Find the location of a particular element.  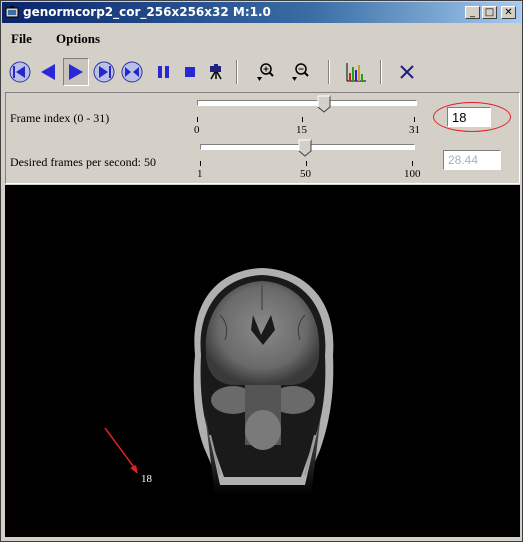

close-icon is located at coordinates (407, 72).